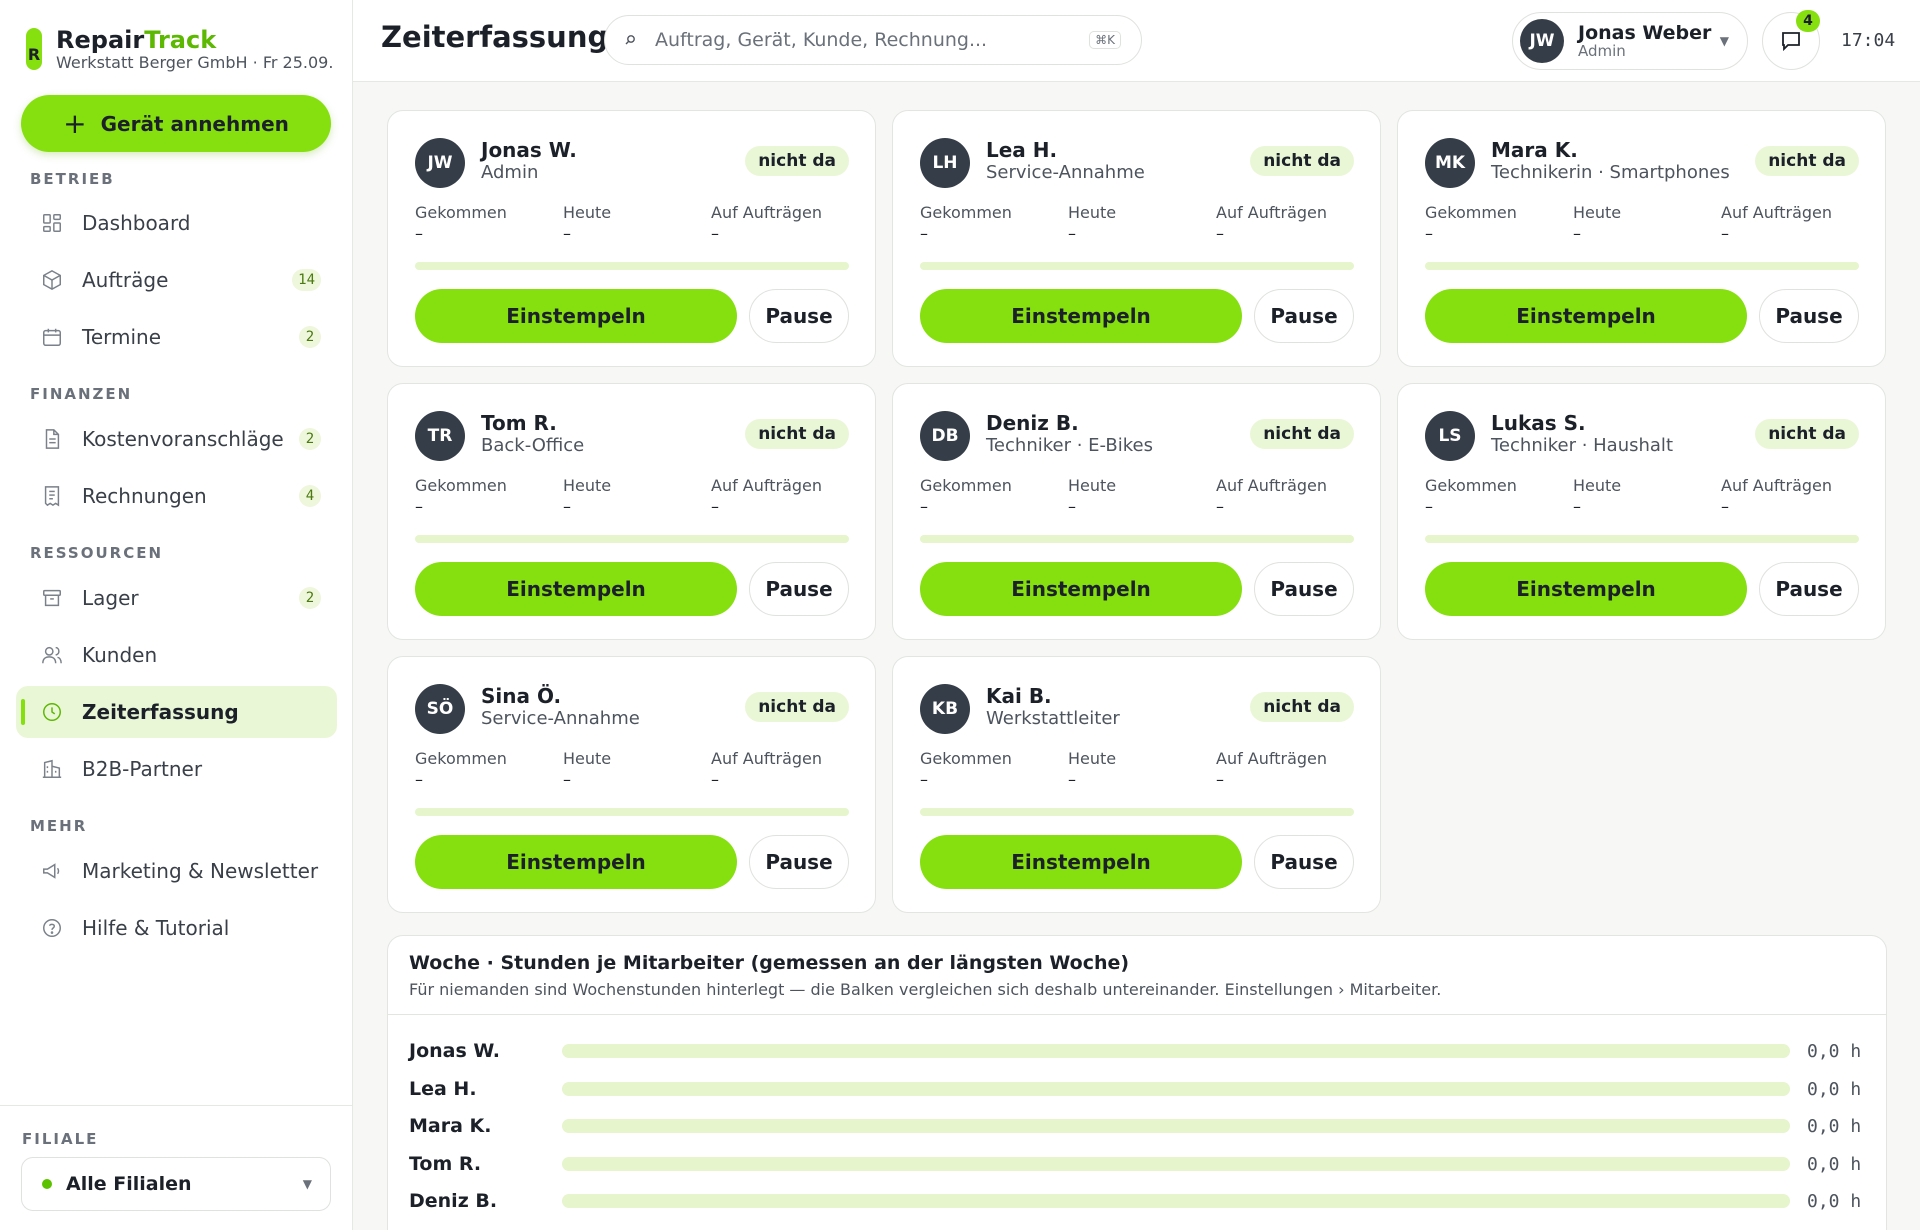 The image size is (1920, 1230). I want to click on sidebar-item-kunden: Kunden, so click(176, 655).